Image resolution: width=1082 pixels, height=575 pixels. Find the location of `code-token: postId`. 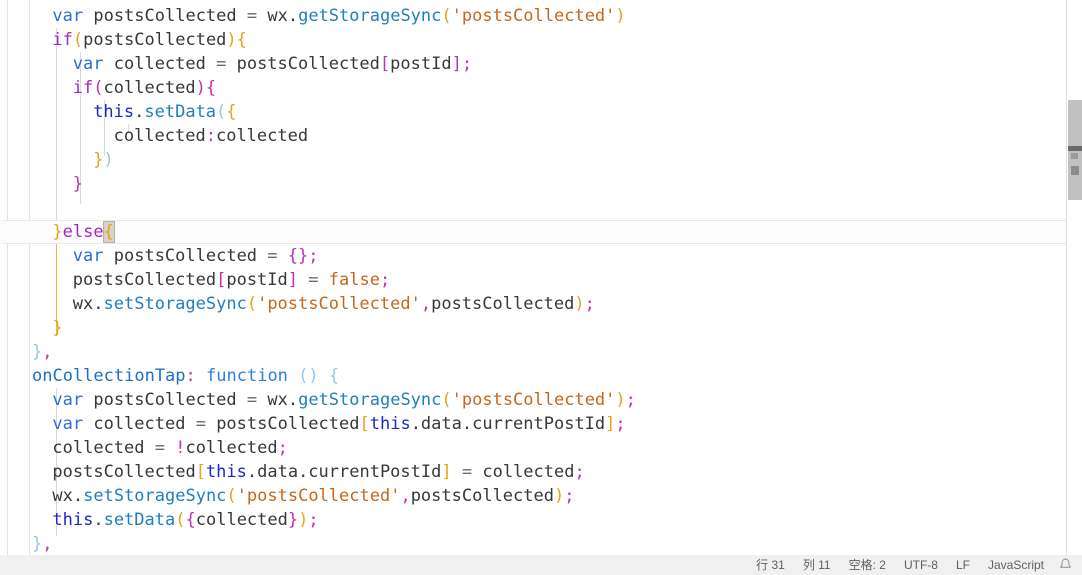

code-token: postId is located at coordinates (257, 280).